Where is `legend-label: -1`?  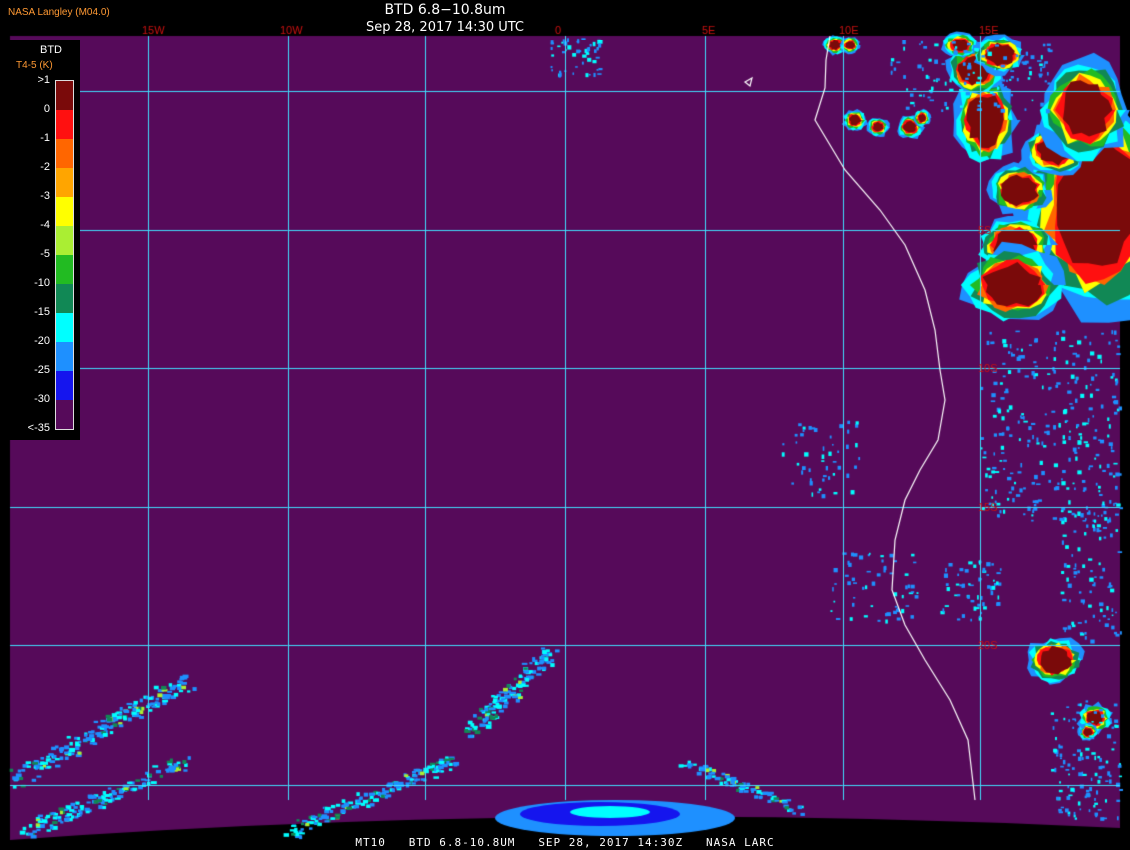 legend-label: -1 is located at coordinates (45, 138).